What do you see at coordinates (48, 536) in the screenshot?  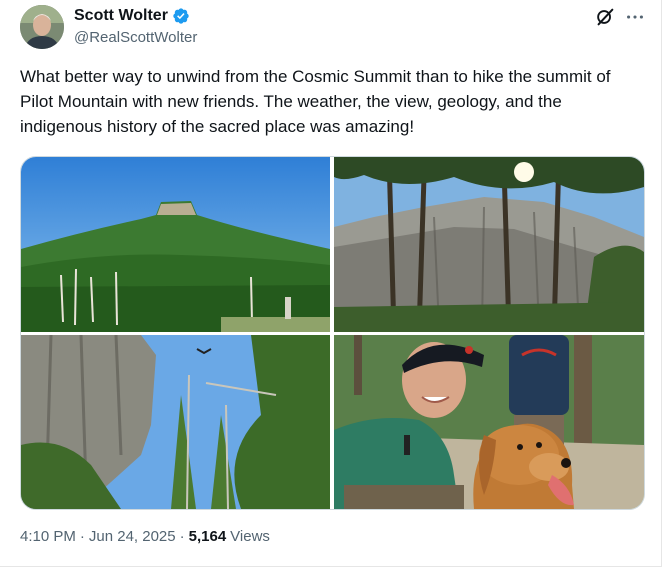 I see `tweet-time: 4:10 PM` at bounding box center [48, 536].